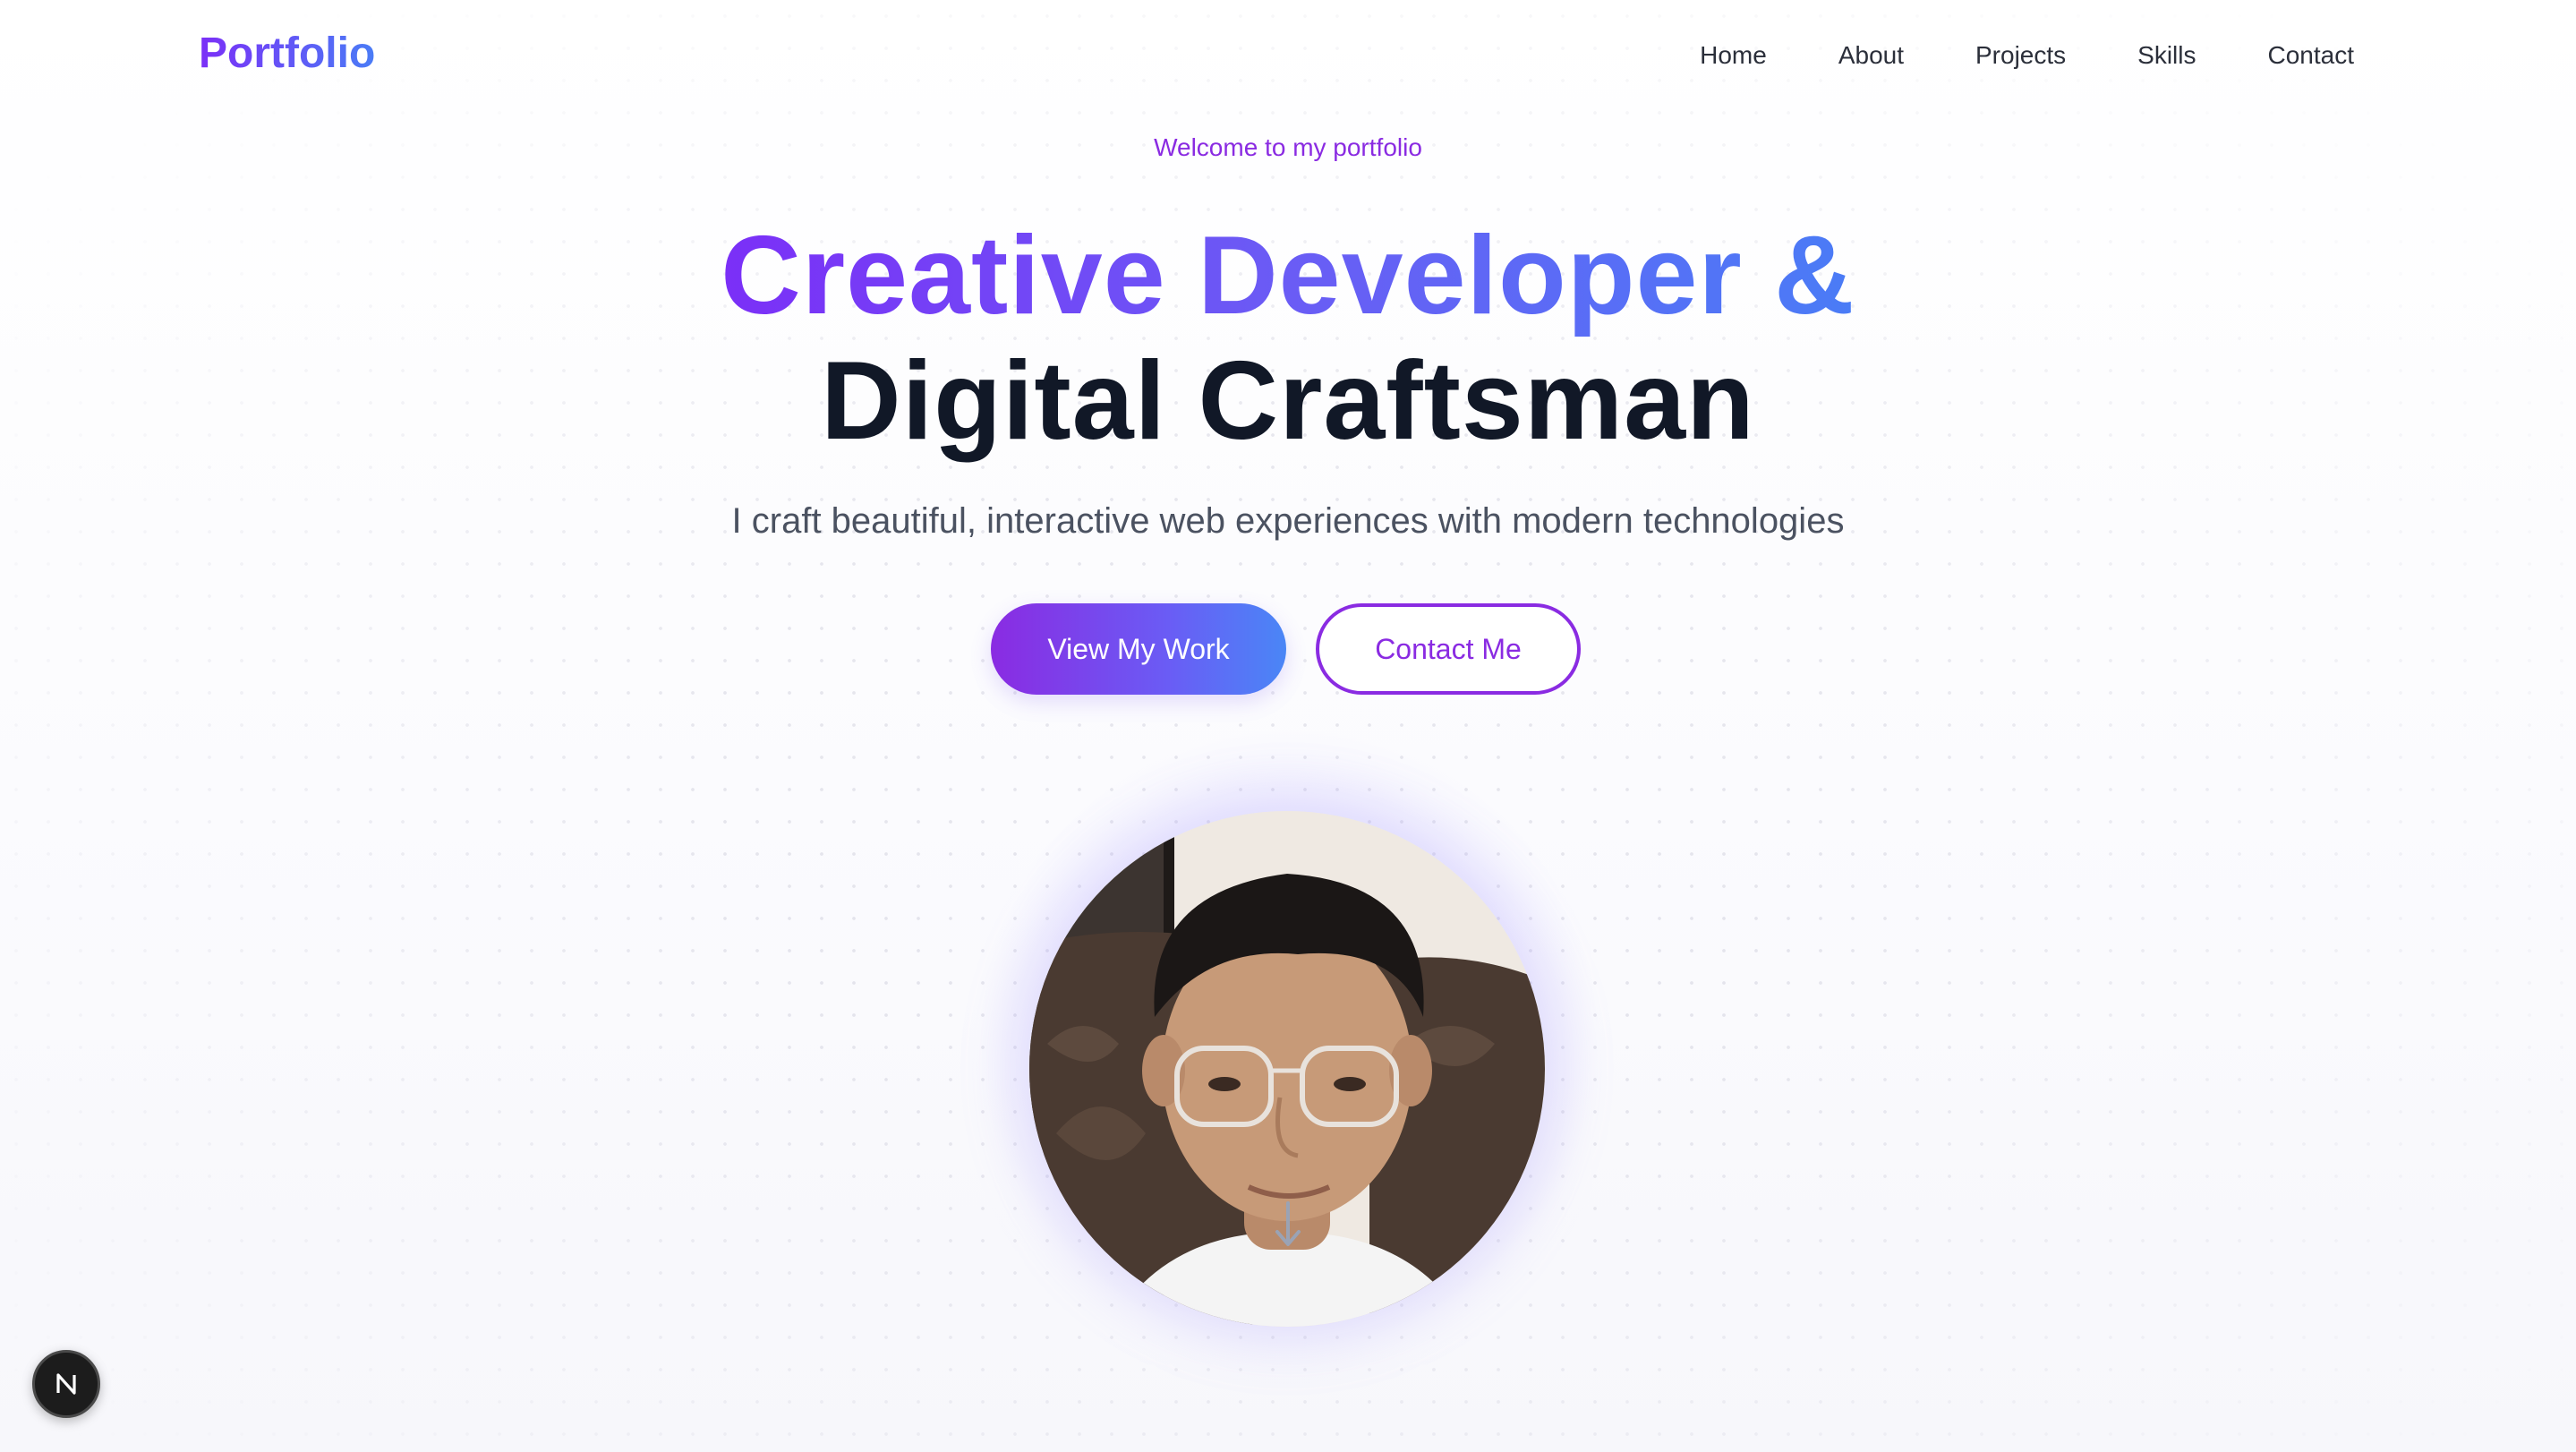  What do you see at coordinates (1288, 147) in the screenshot?
I see `welcome-text: Welcome to my portfolio` at bounding box center [1288, 147].